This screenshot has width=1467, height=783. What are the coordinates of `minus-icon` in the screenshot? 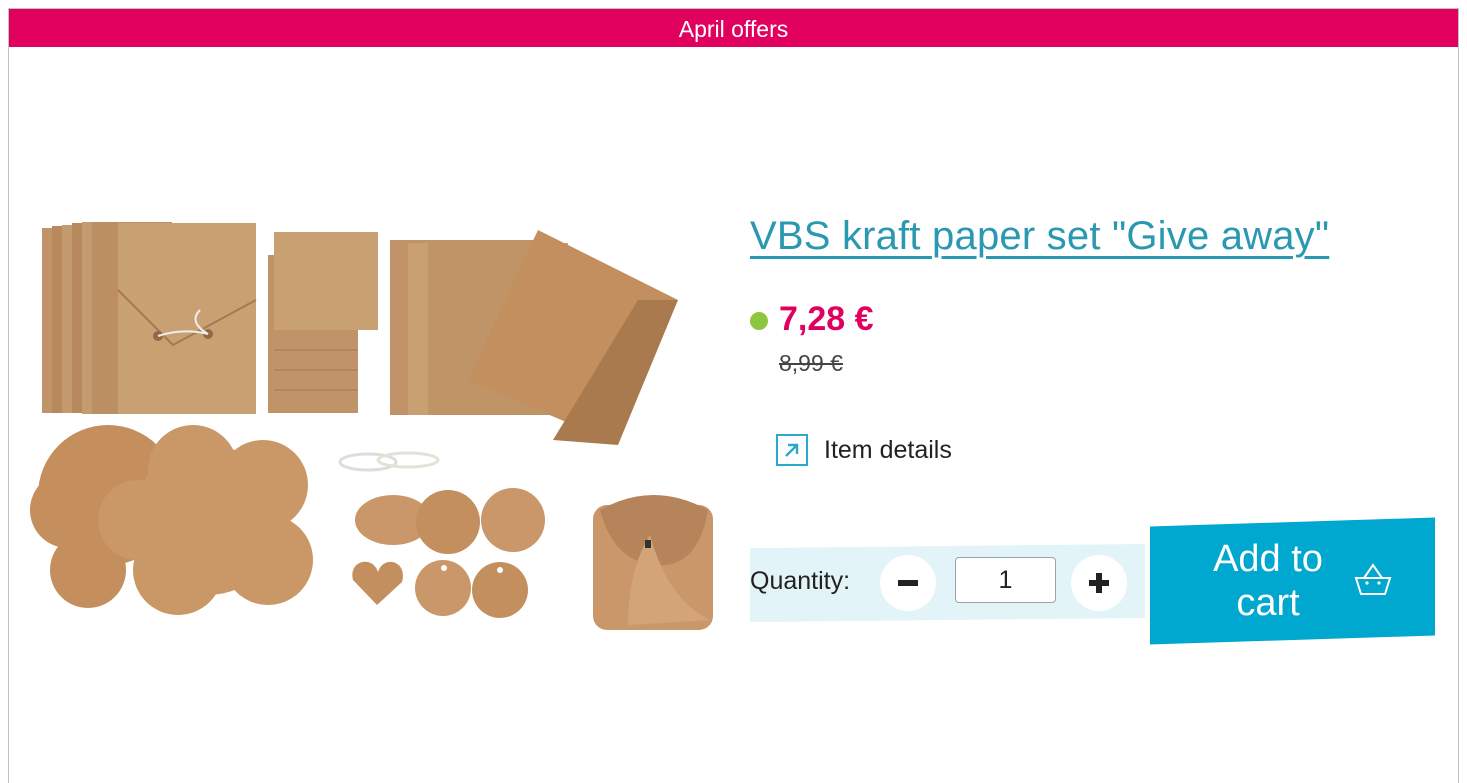 It's located at (908, 583).